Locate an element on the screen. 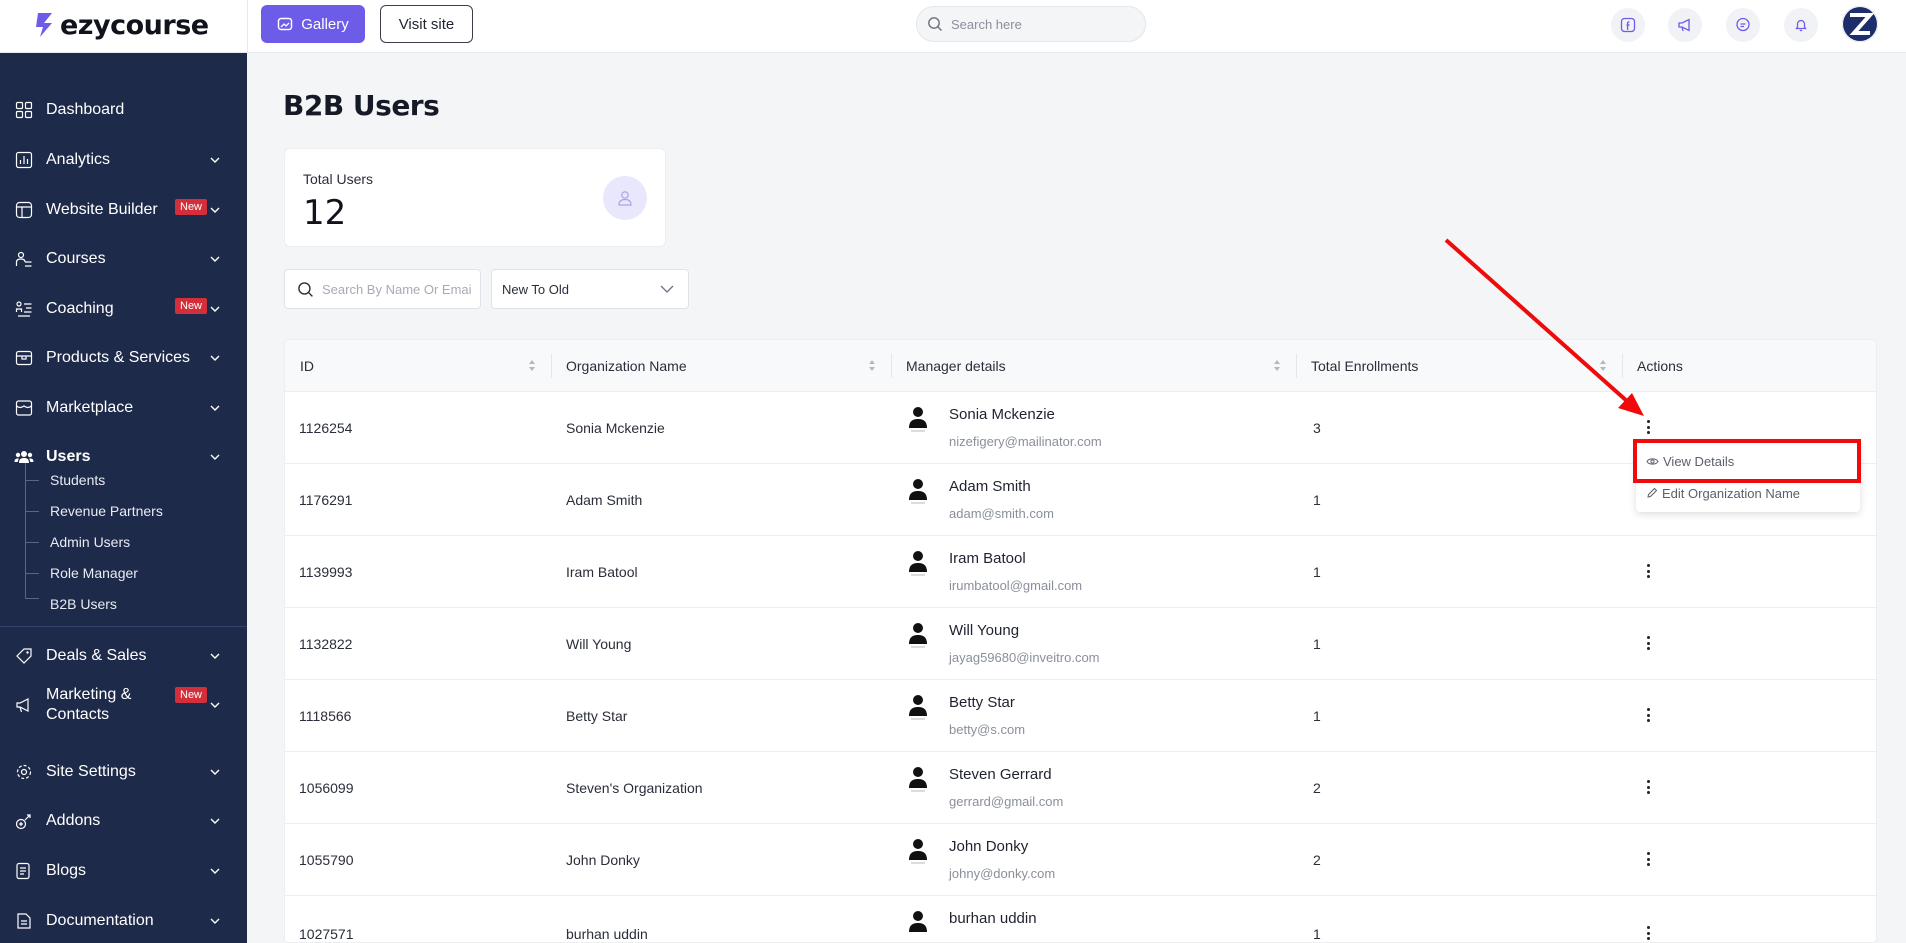 The image size is (1906, 943). chat-icon is located at coordinates (1743, 25).